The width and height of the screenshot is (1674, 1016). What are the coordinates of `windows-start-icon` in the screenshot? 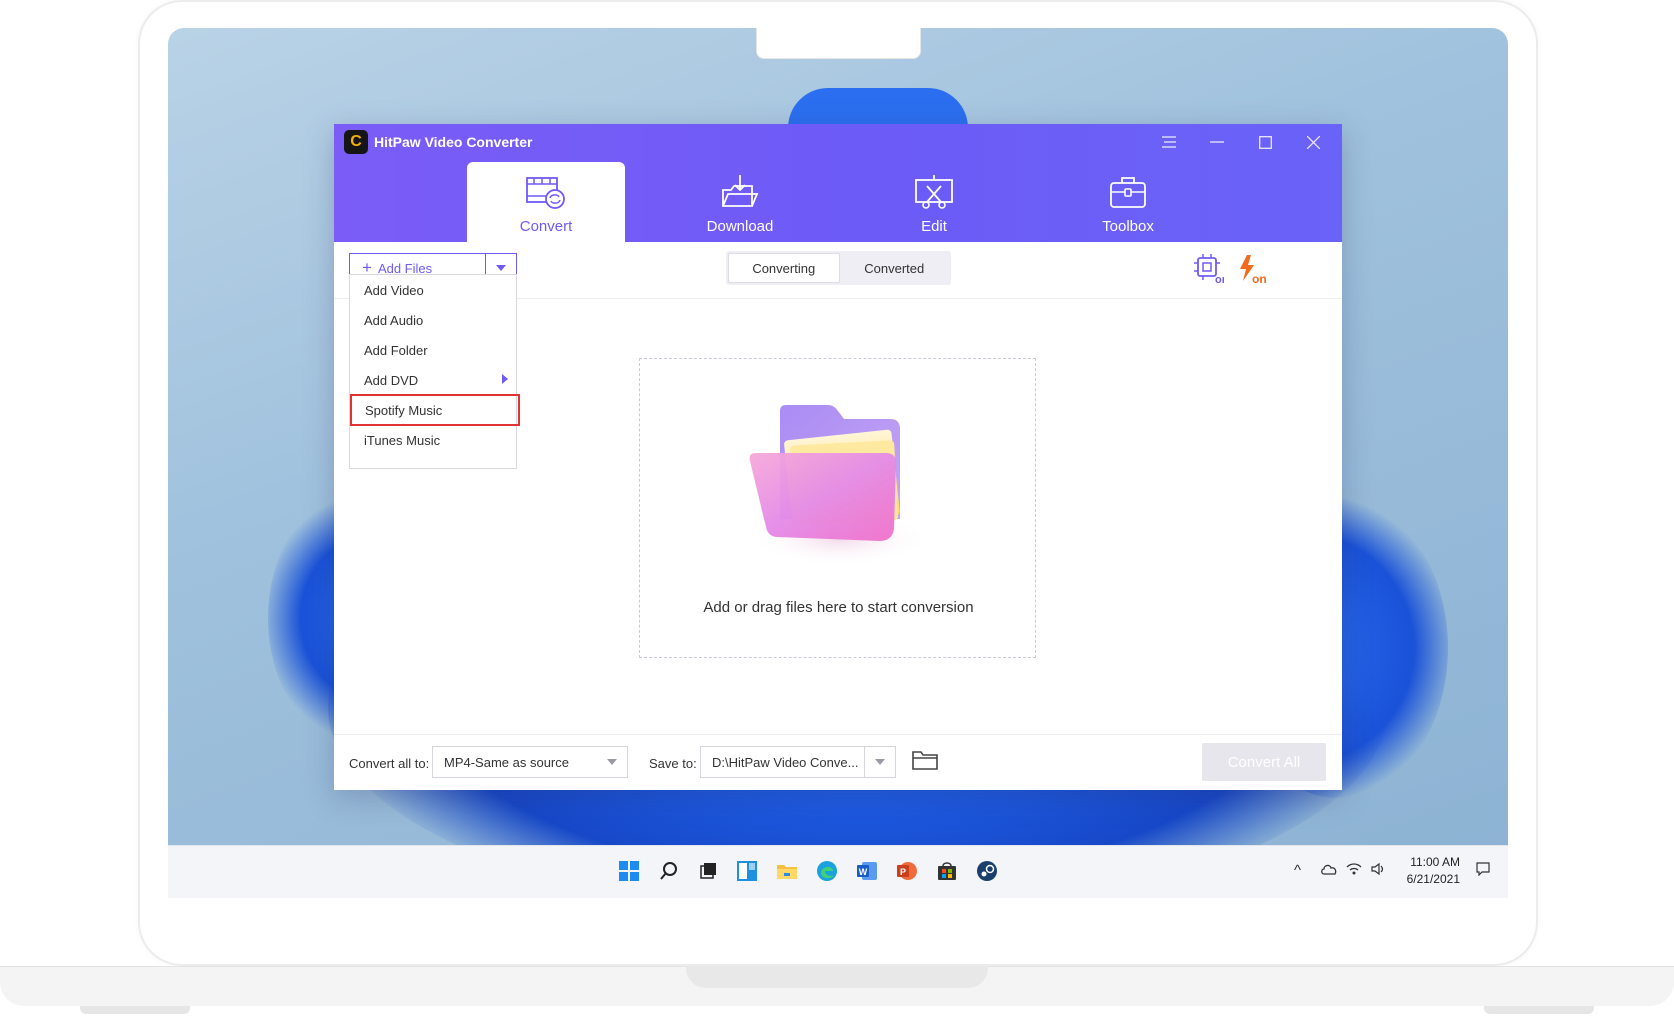 It's located at (629, 871).